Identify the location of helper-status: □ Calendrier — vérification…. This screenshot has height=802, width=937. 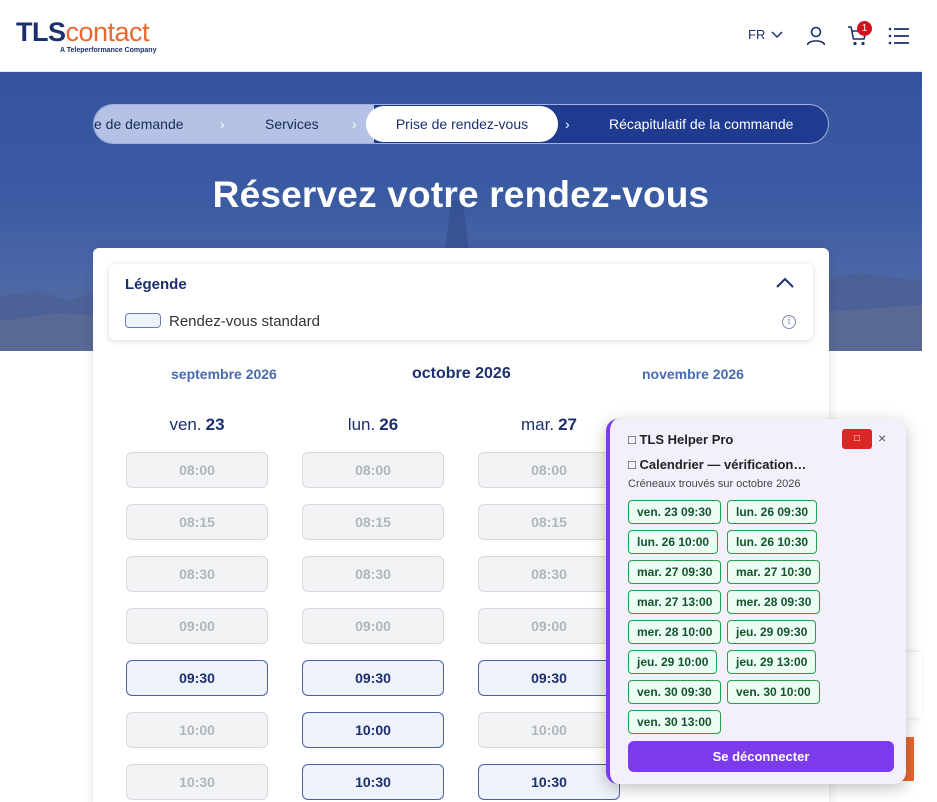
(717, 464).